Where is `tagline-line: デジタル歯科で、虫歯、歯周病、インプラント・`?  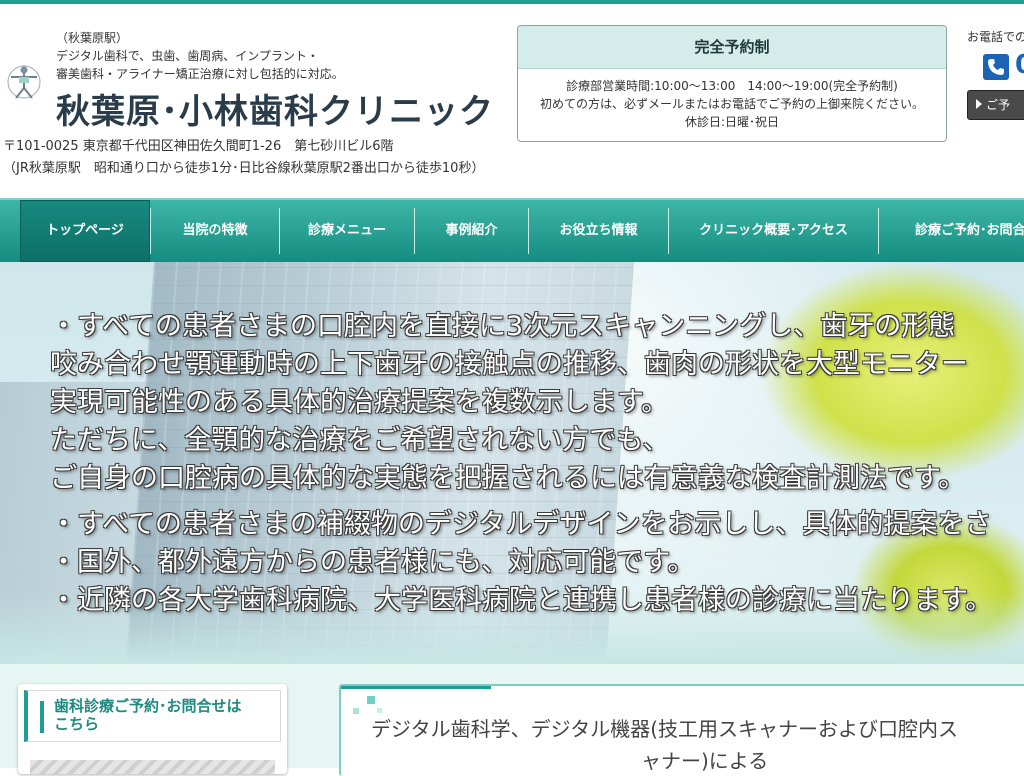 tagline-line: デジタル歯科で、虫歯、歯周病、インプラント・ is located at coordinates (187, 56).